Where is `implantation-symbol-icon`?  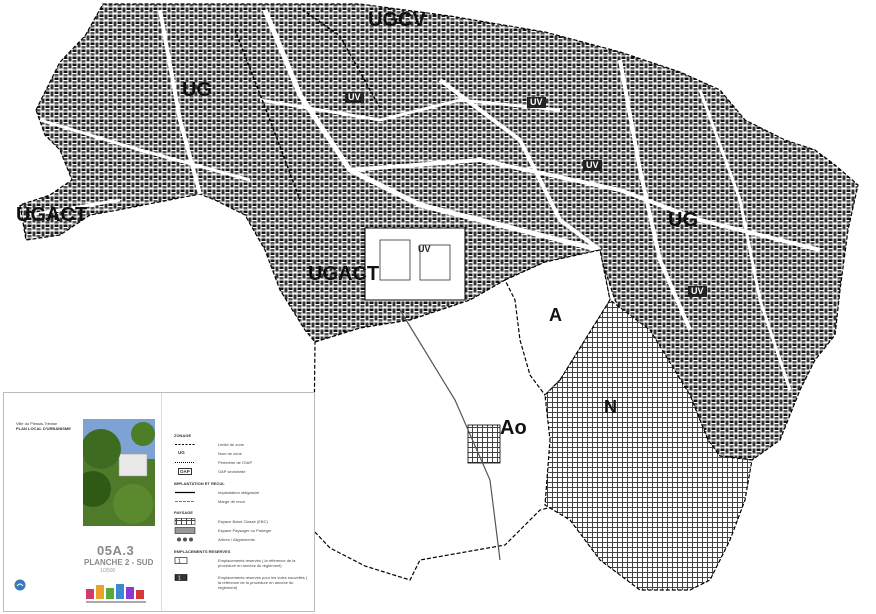
implantation-symbol-icon is located at coordinates (185, 492).